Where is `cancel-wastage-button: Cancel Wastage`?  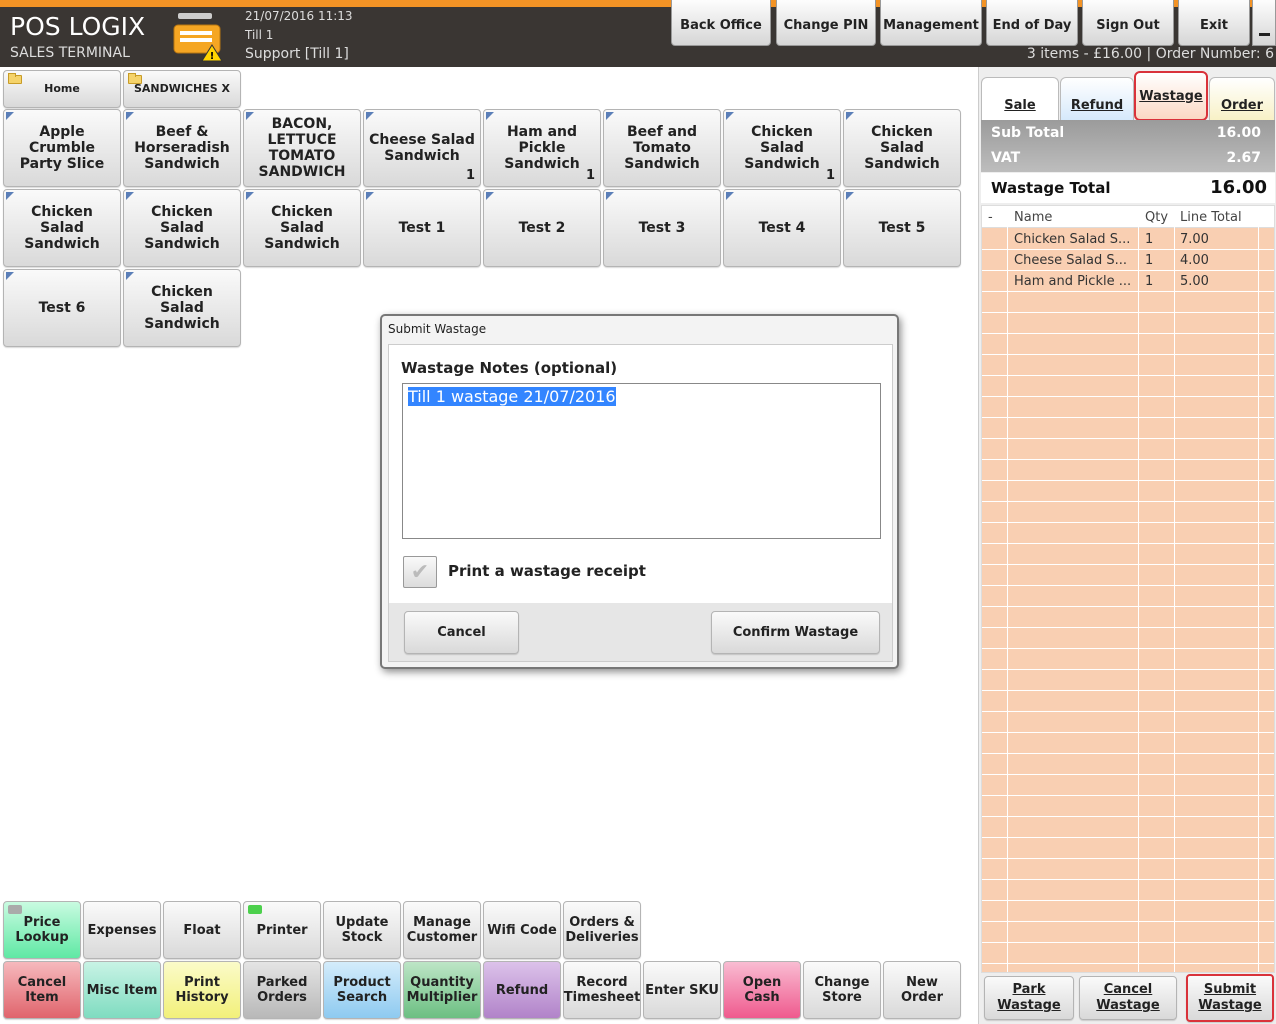 cancel-wastage-button: Cancel Wastage is located at coordinates (1128, 998).